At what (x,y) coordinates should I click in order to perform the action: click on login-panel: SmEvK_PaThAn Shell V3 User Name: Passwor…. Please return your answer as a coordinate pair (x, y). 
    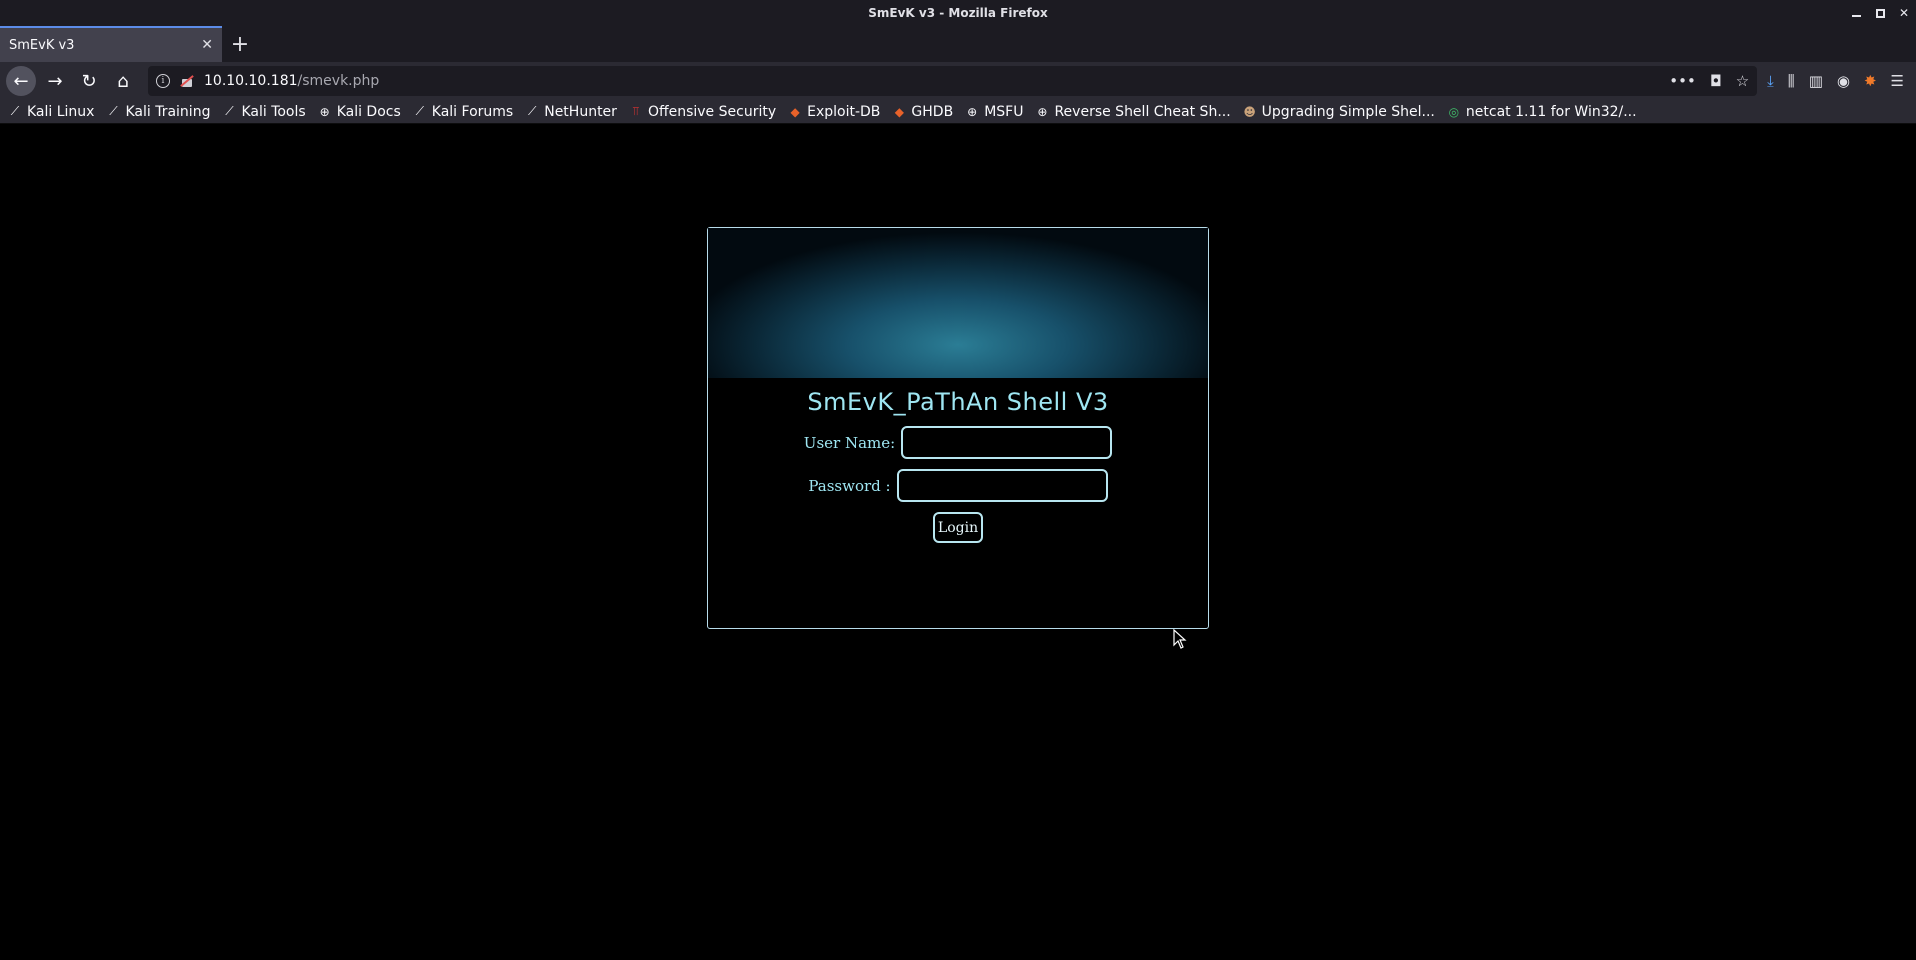
    Looking at the image, I should click on (958, 428).